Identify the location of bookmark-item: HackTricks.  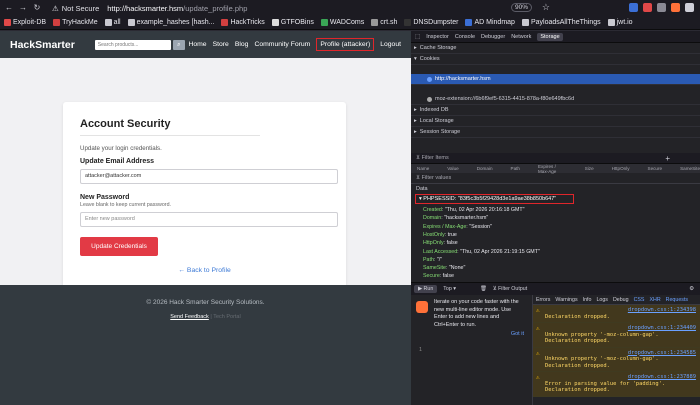
(243, 22).